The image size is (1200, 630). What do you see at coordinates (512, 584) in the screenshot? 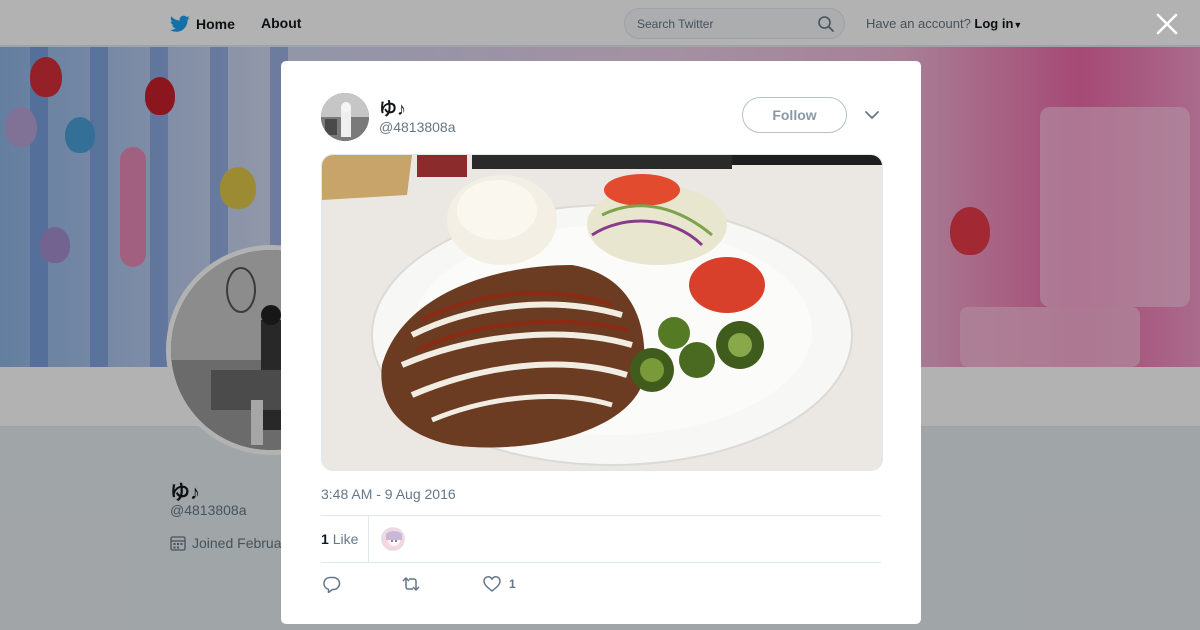
I see `like-count: 1` at bounding box center [512, 584].